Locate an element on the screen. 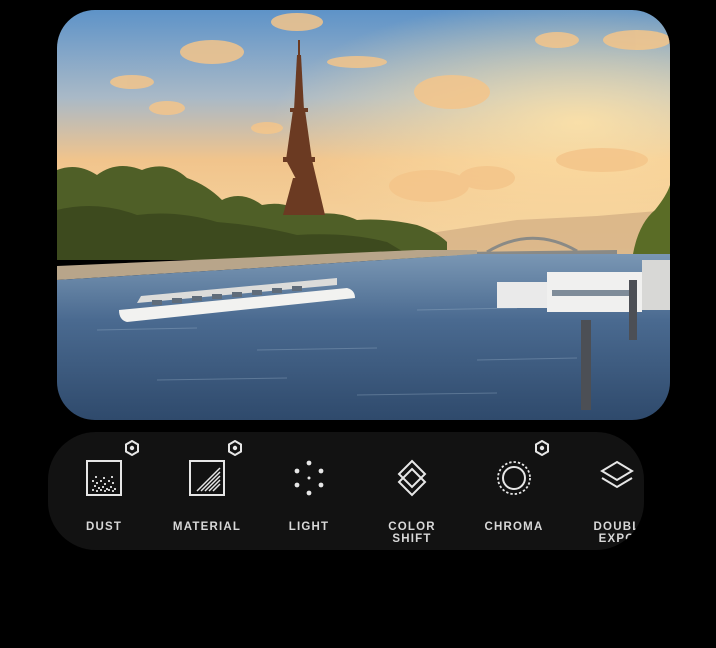 This screenshot has height=648, width=716. tool-label: DOUBL EXPO is located at coordinates (617, 533).